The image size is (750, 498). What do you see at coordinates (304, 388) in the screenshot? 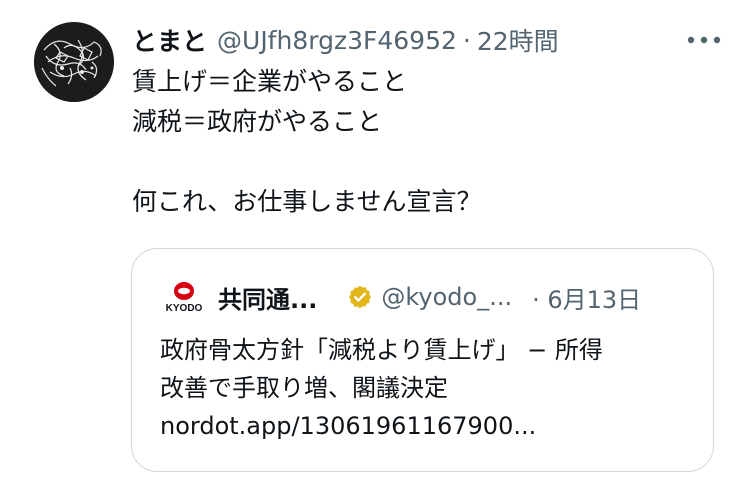
I see `quoted-text-line: 改善で手取り増、閣議決定` at bounding box center [304, 388].